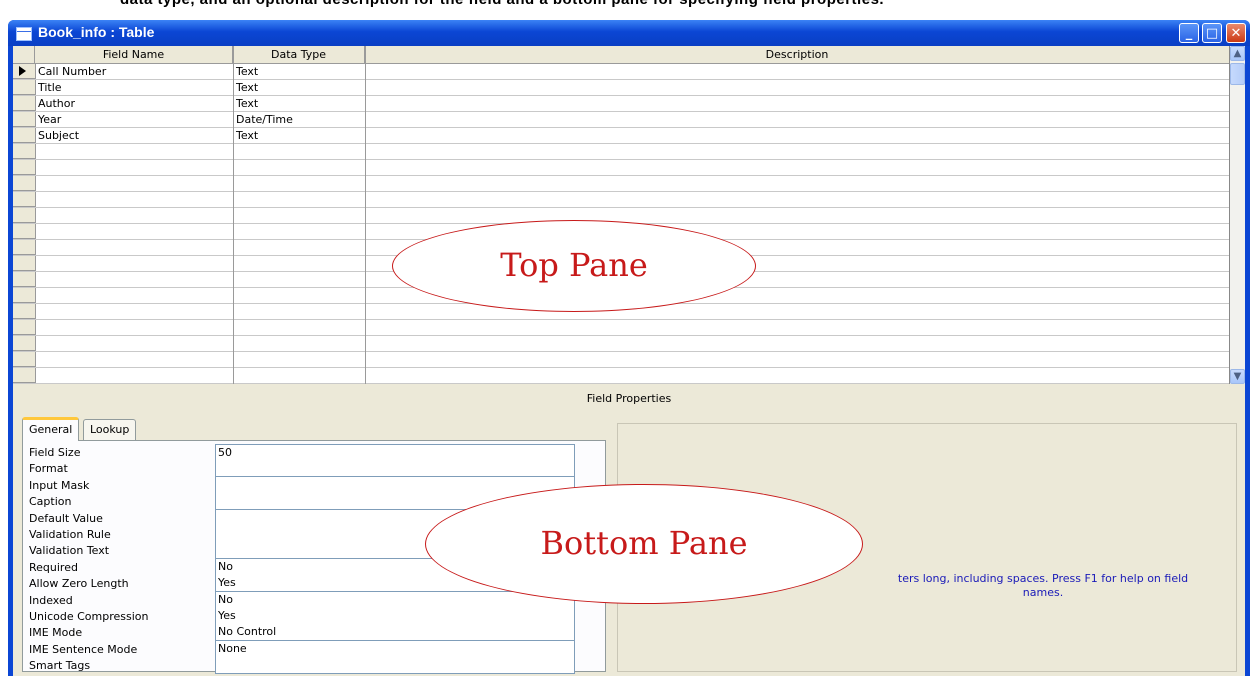  Describe the element at coordinates (1236, 33) in the screenshot. I see `close-button: ✕` at that location.